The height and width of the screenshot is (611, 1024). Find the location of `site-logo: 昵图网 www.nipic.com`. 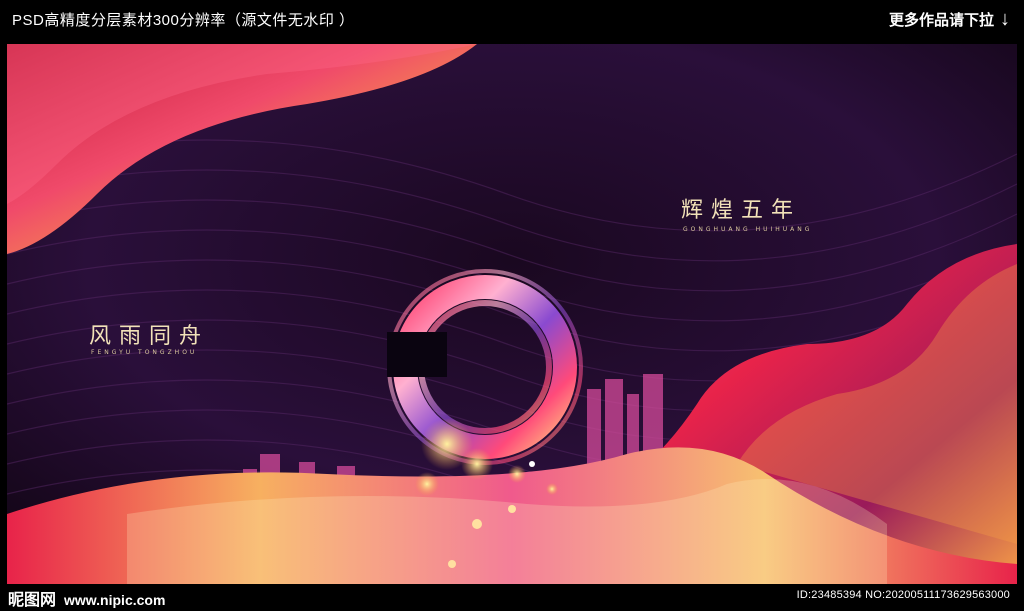

site-logo: 昵图网 www.nipic.com is located at coordinates (86, 598).